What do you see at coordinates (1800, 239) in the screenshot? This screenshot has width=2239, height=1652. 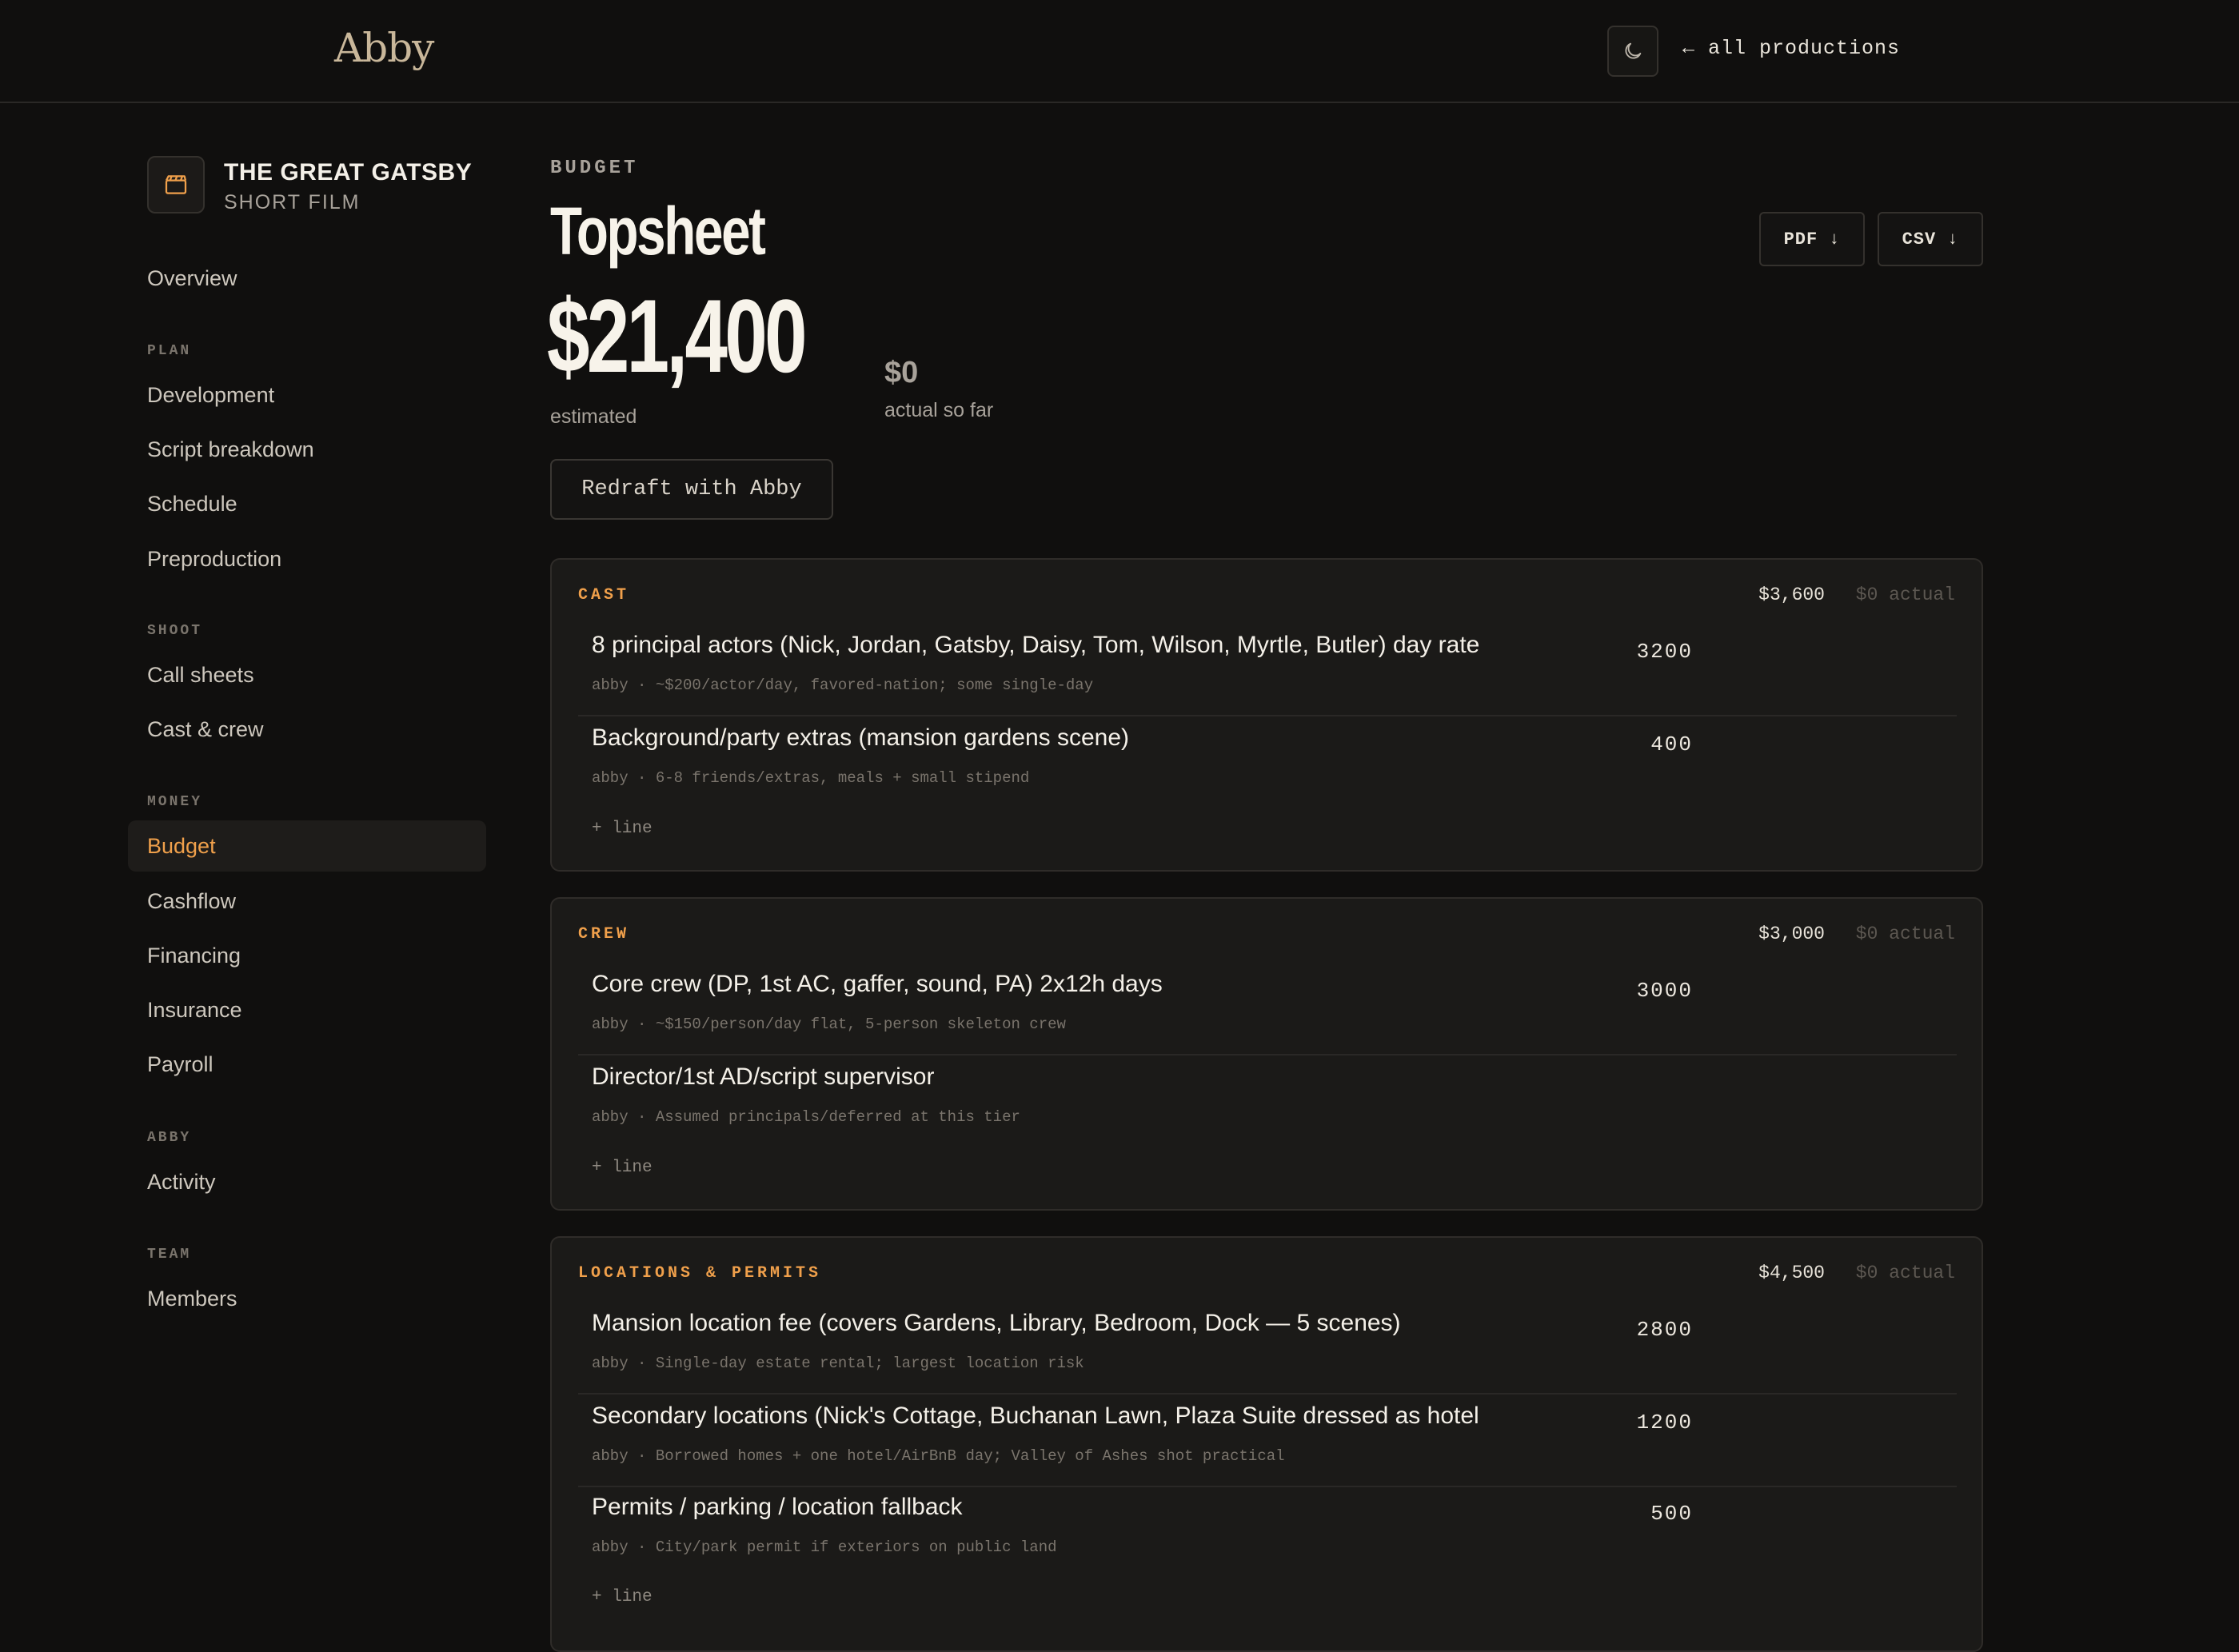 I see `export-pdf-label: PDF` at bounding box center [1800, 239].